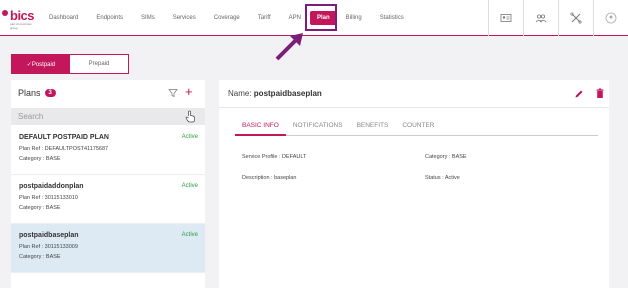 This screenshot has width=628, height=288. Describe the element at coordinates (575, 18) in the screenshot. I see `tools-icon` at that location.